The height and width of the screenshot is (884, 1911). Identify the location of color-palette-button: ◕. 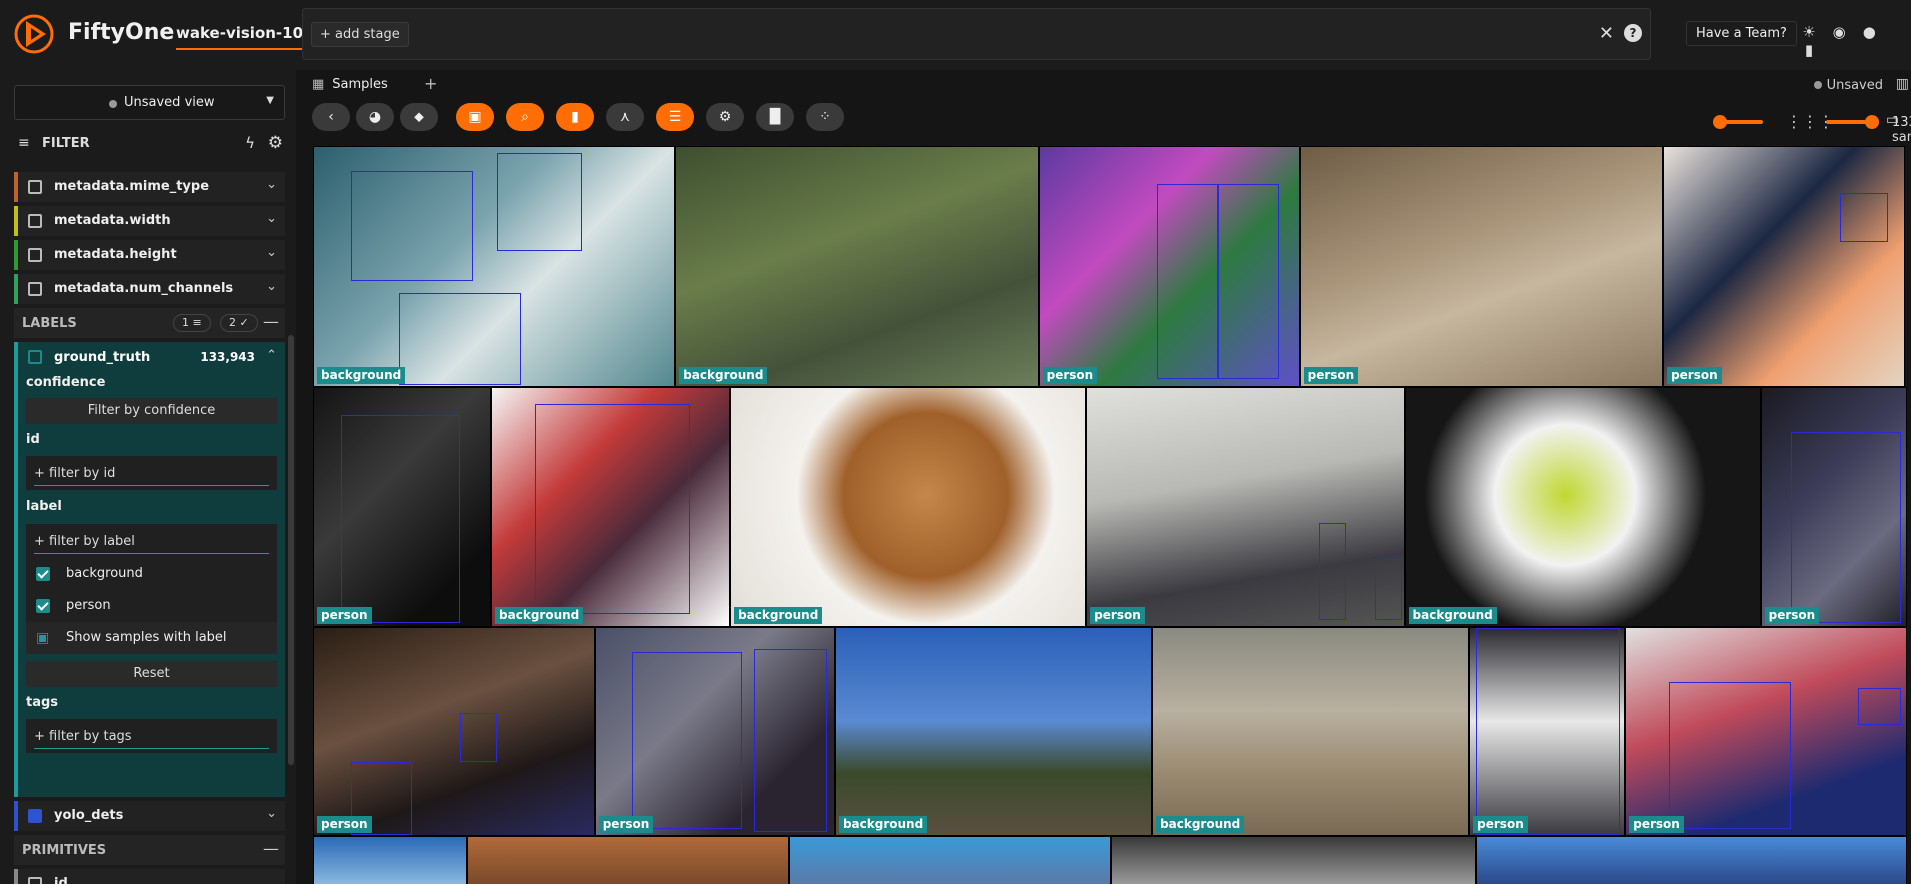
(375, 117).